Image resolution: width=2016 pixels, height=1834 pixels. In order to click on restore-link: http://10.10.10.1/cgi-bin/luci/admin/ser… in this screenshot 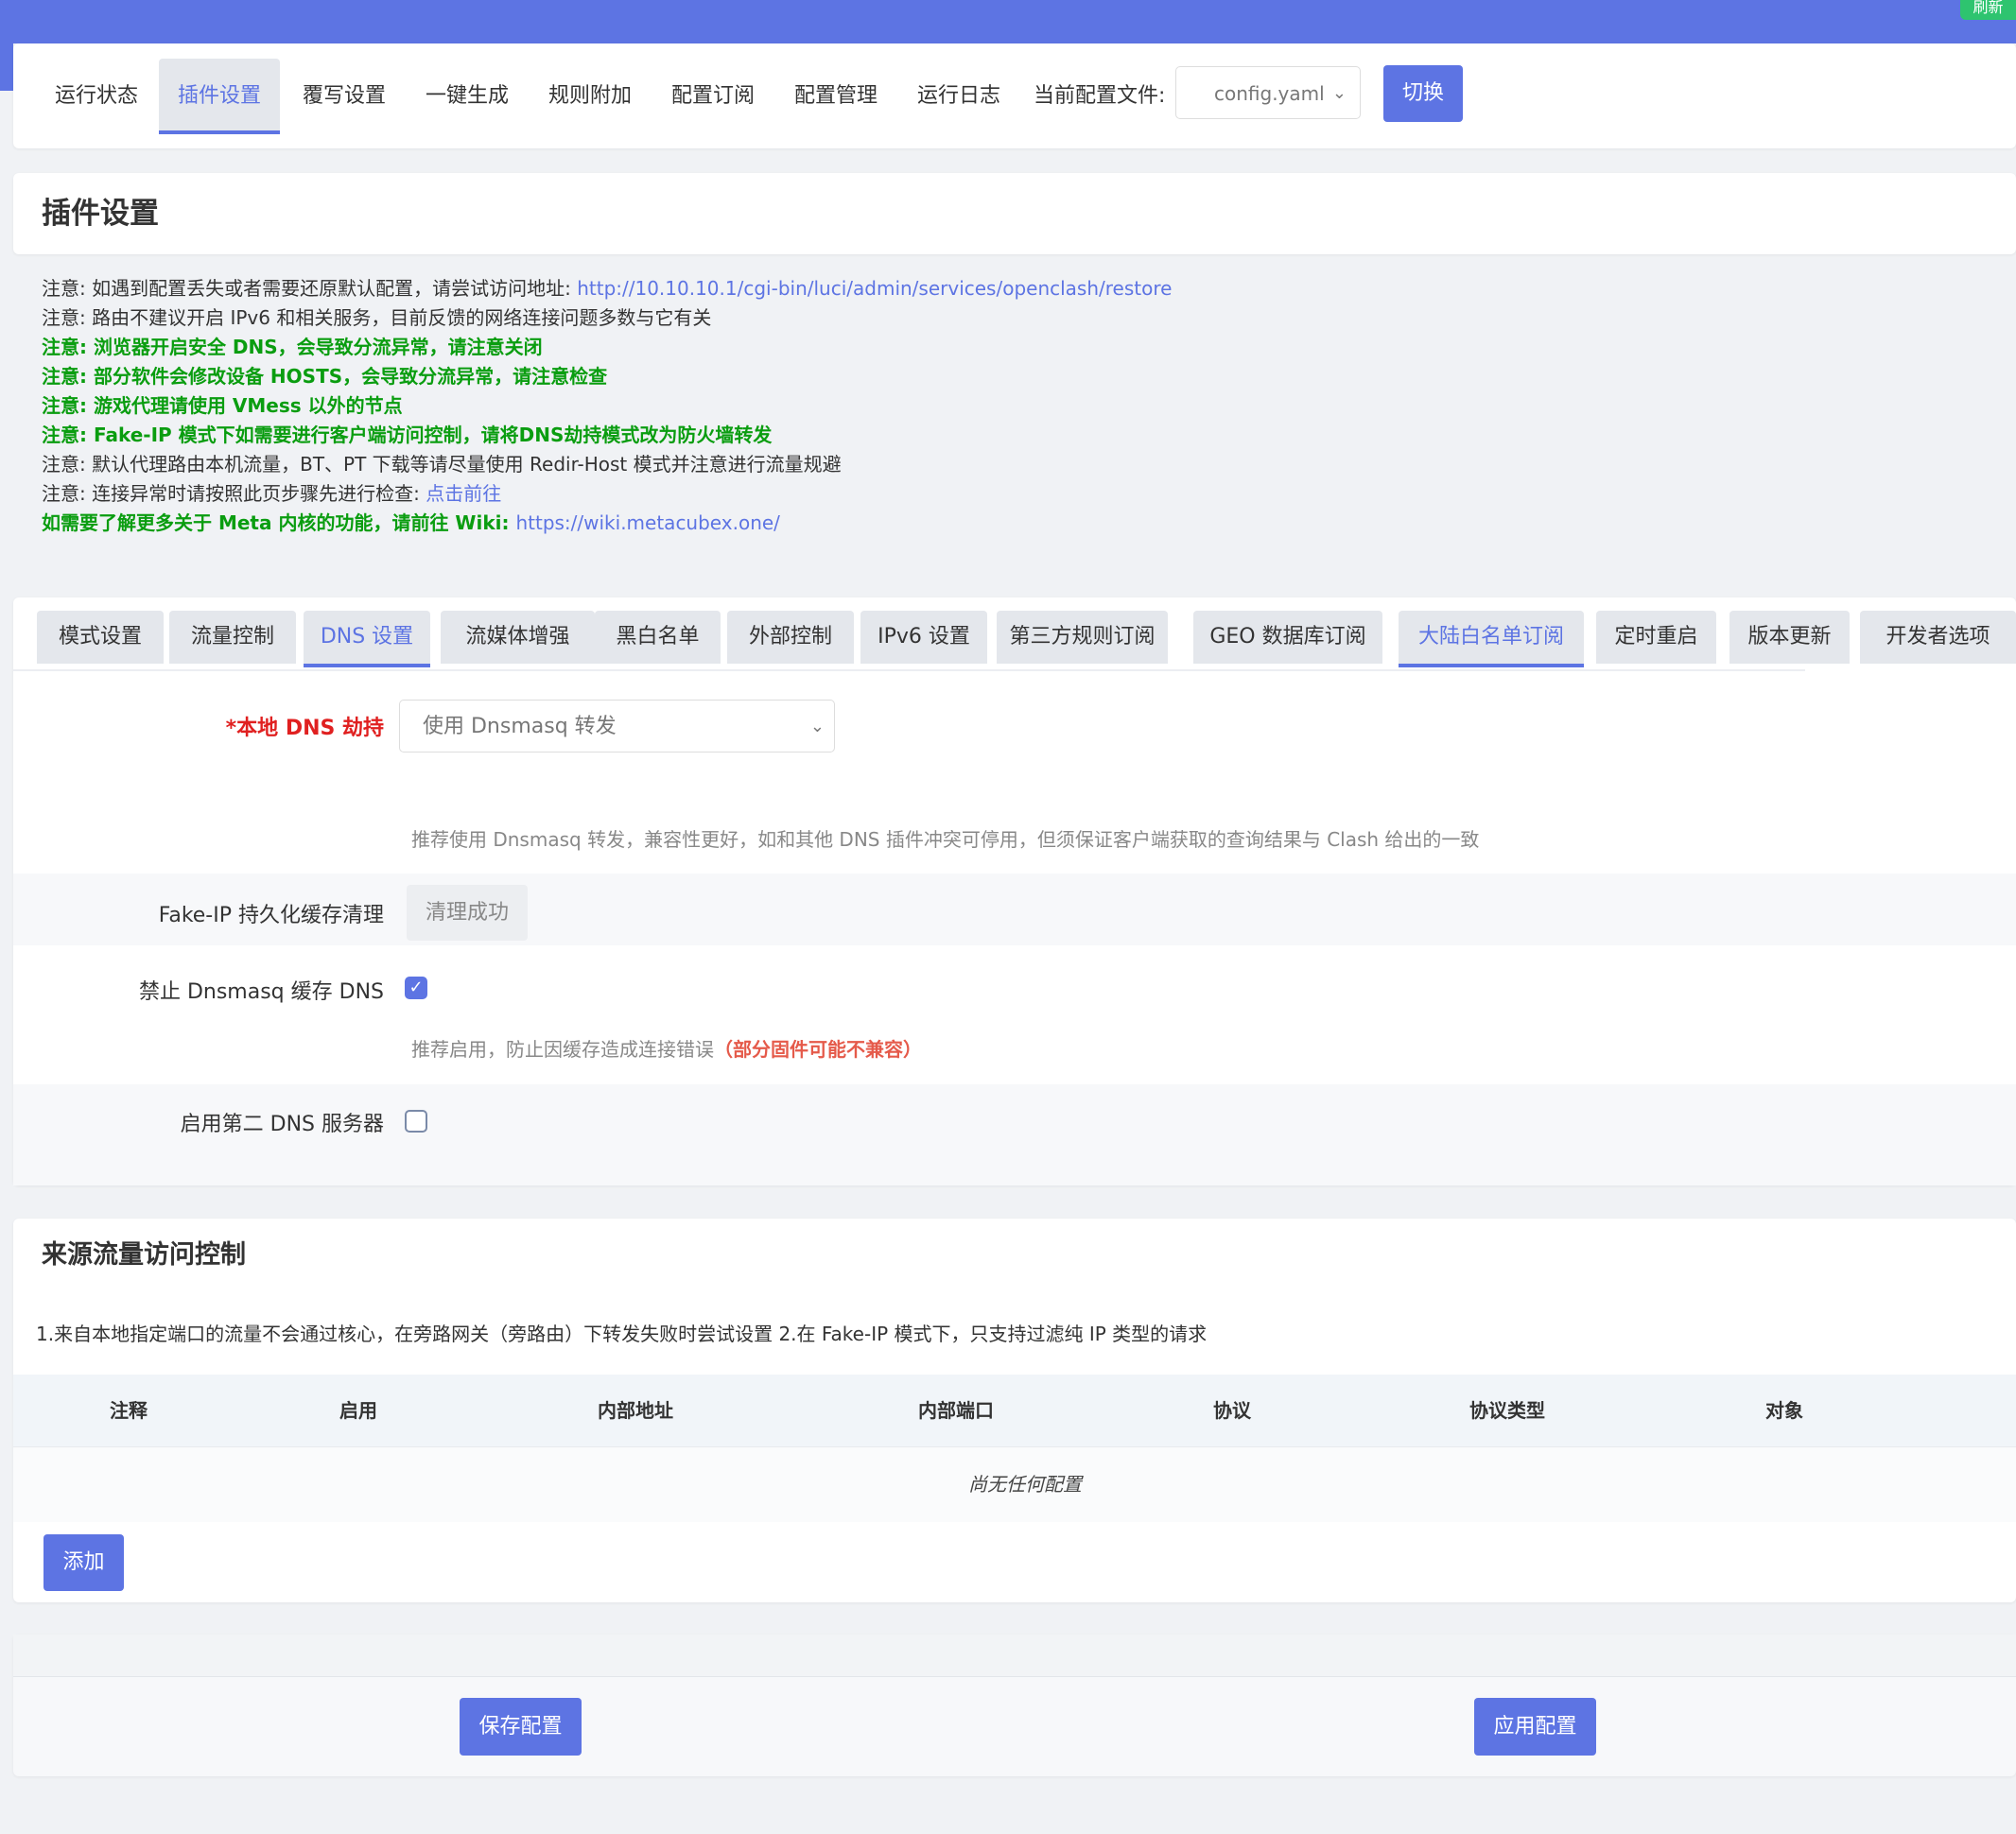, I will do `click(874, 288)`.